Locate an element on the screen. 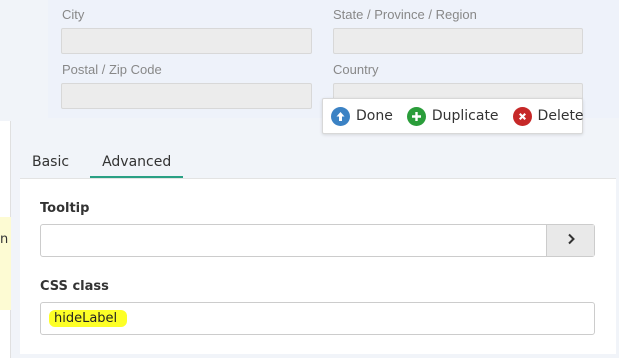  city-field is located at coordinates (186, 41).